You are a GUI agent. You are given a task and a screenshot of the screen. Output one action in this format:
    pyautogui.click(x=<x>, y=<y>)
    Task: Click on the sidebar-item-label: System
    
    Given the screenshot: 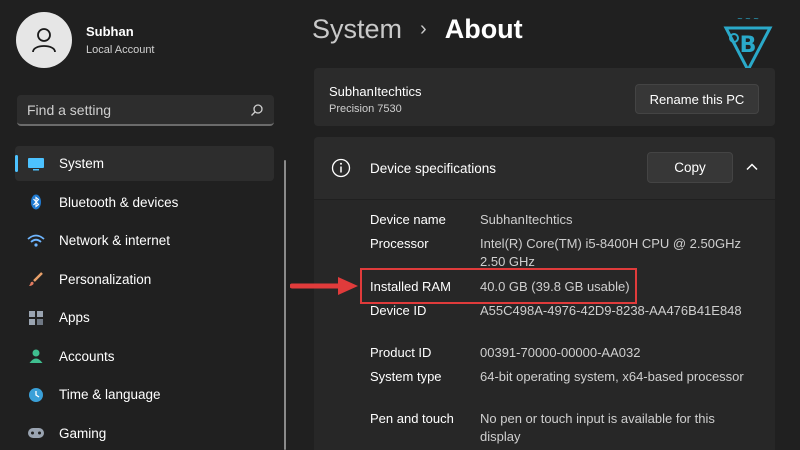 What is the action you would take?
    pyautogui.click(x=82, y=163)
    